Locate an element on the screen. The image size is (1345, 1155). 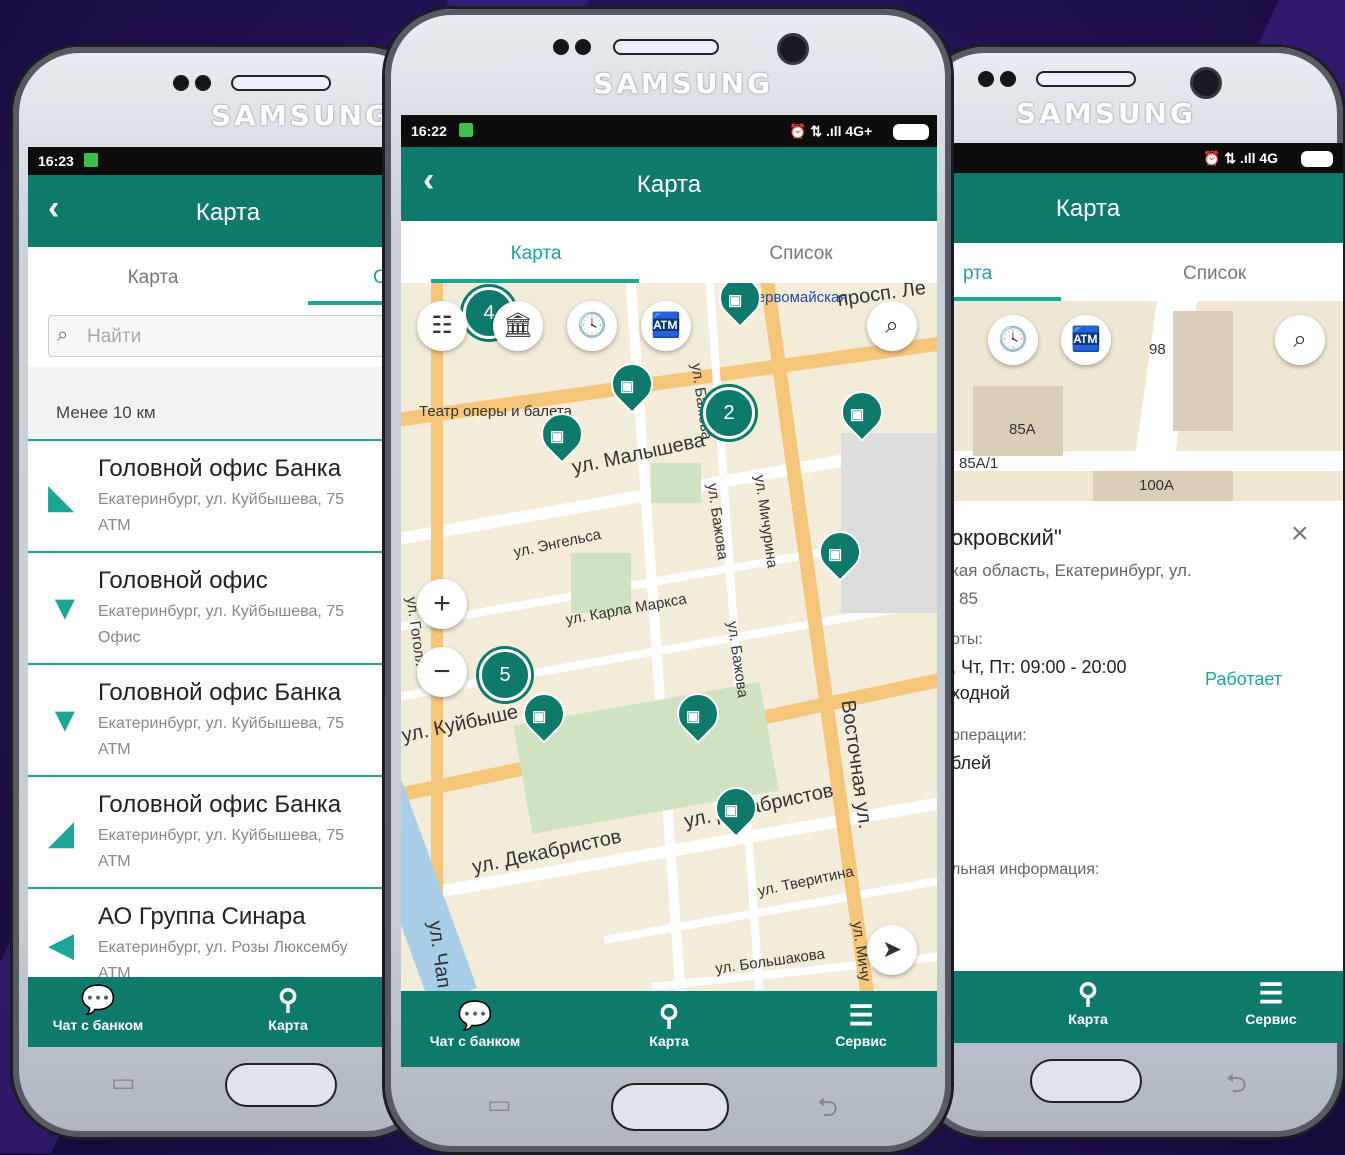
open-status: Работает is located at coordinates (1244, 679).